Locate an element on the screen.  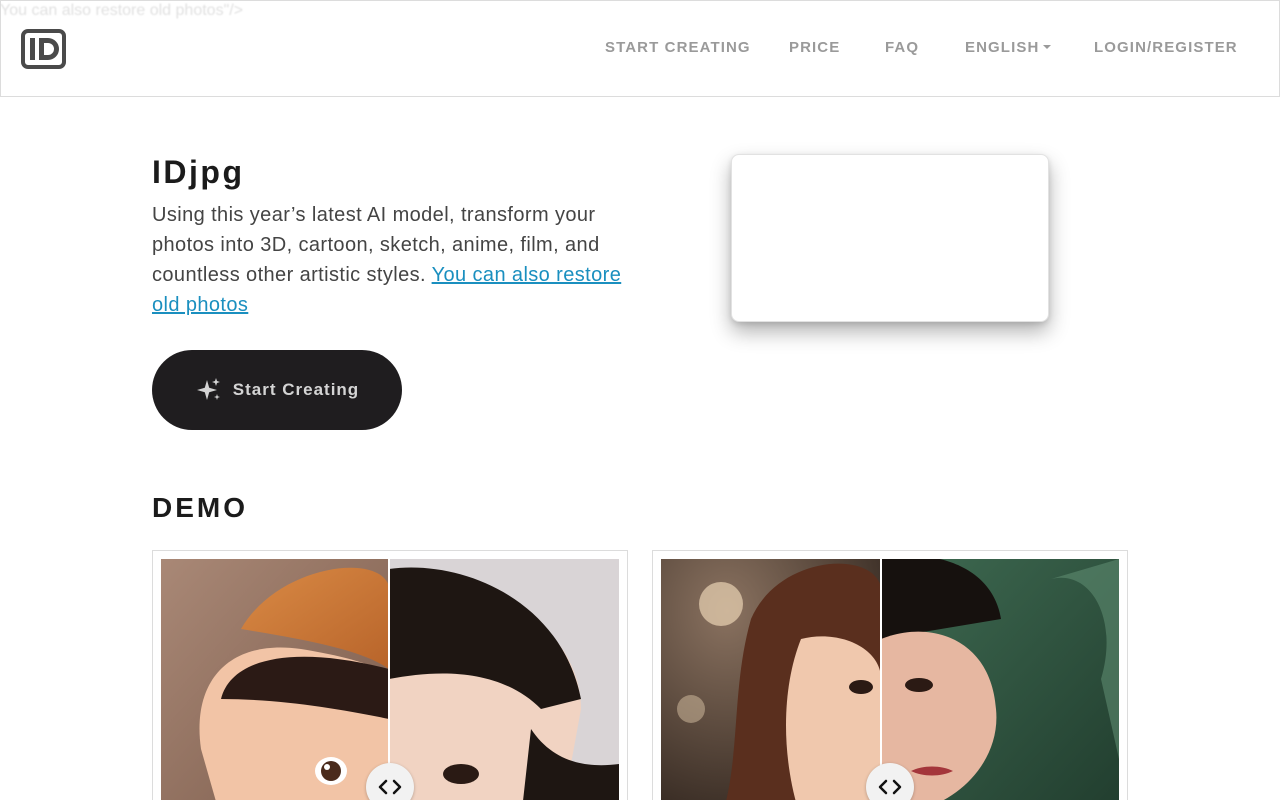
stray-text: You can also restore old photos"/> is located at coordinates (122, 10).